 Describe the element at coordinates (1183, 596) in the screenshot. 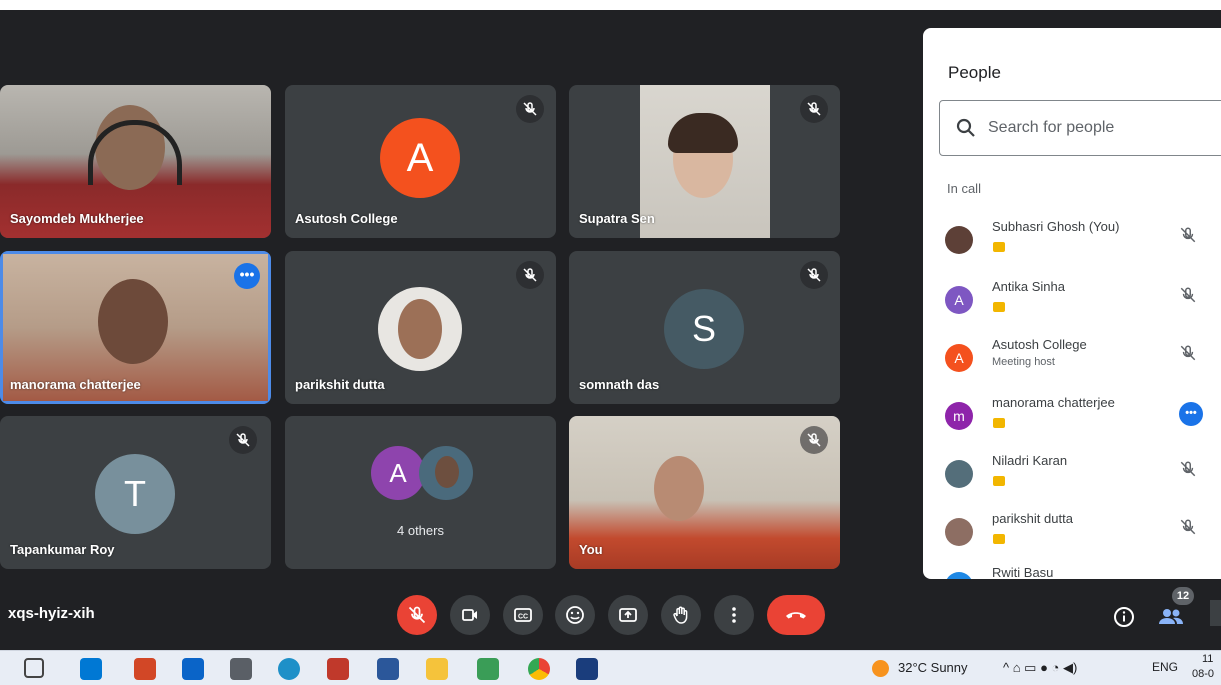

I see `people-count-badge: 12` at that location.